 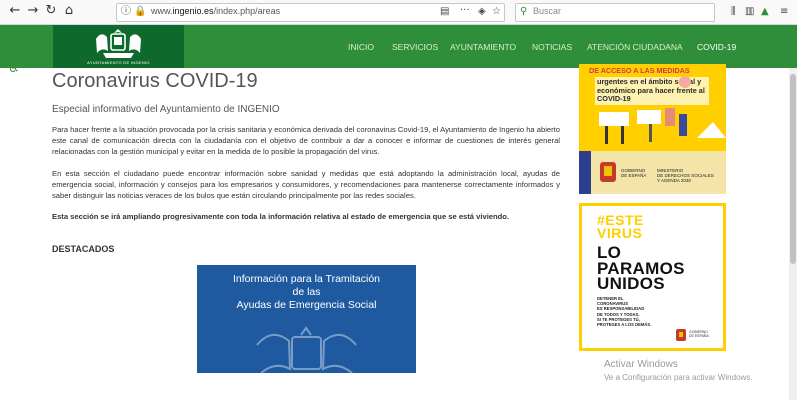 I want to click on url-text: www.ingenio.es/index.php/areas, so click(x=215, y=11).